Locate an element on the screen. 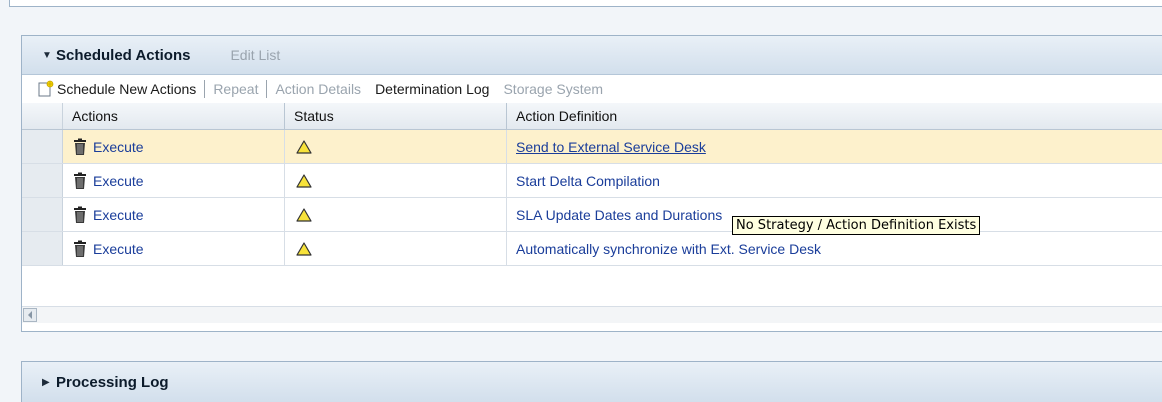  processing-log-header: ▶ Processing Log is located at coordinates (592, 382).